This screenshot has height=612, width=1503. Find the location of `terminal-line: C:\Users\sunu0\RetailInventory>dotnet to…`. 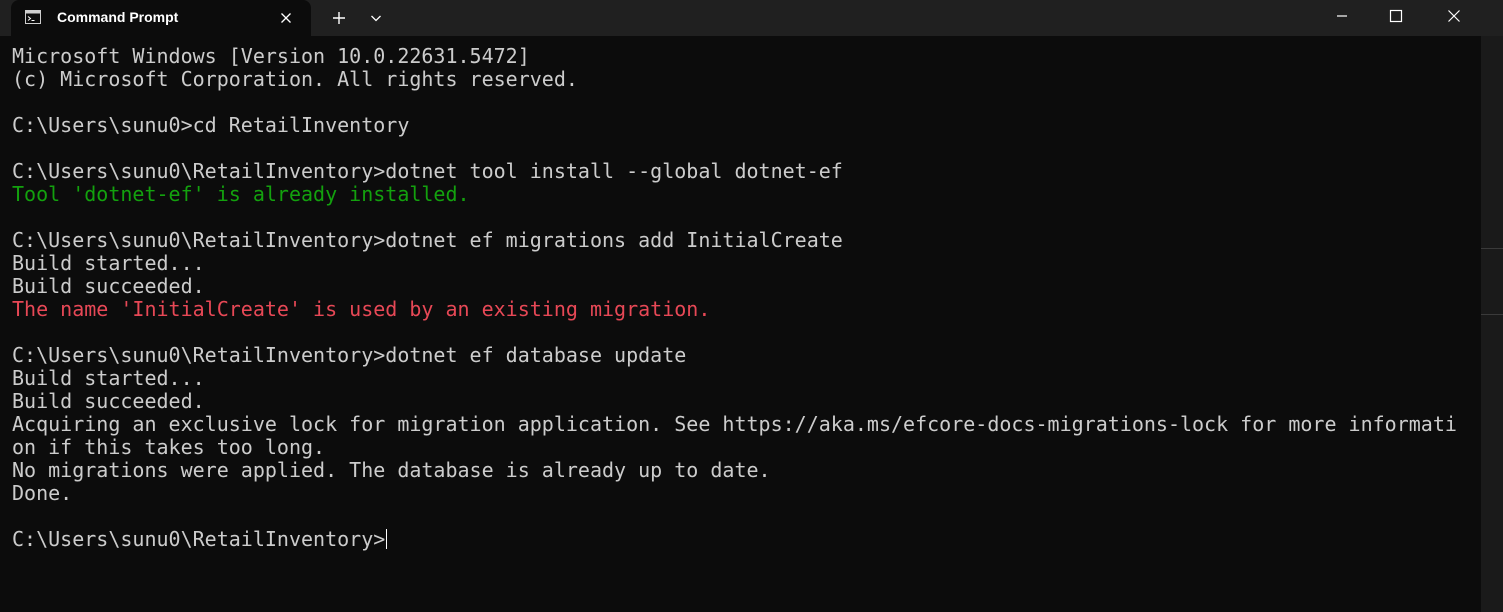

terminal-line: C:\Users\sunu0\RetailInventory>dotnet to… is located at coordinates (427, 171).